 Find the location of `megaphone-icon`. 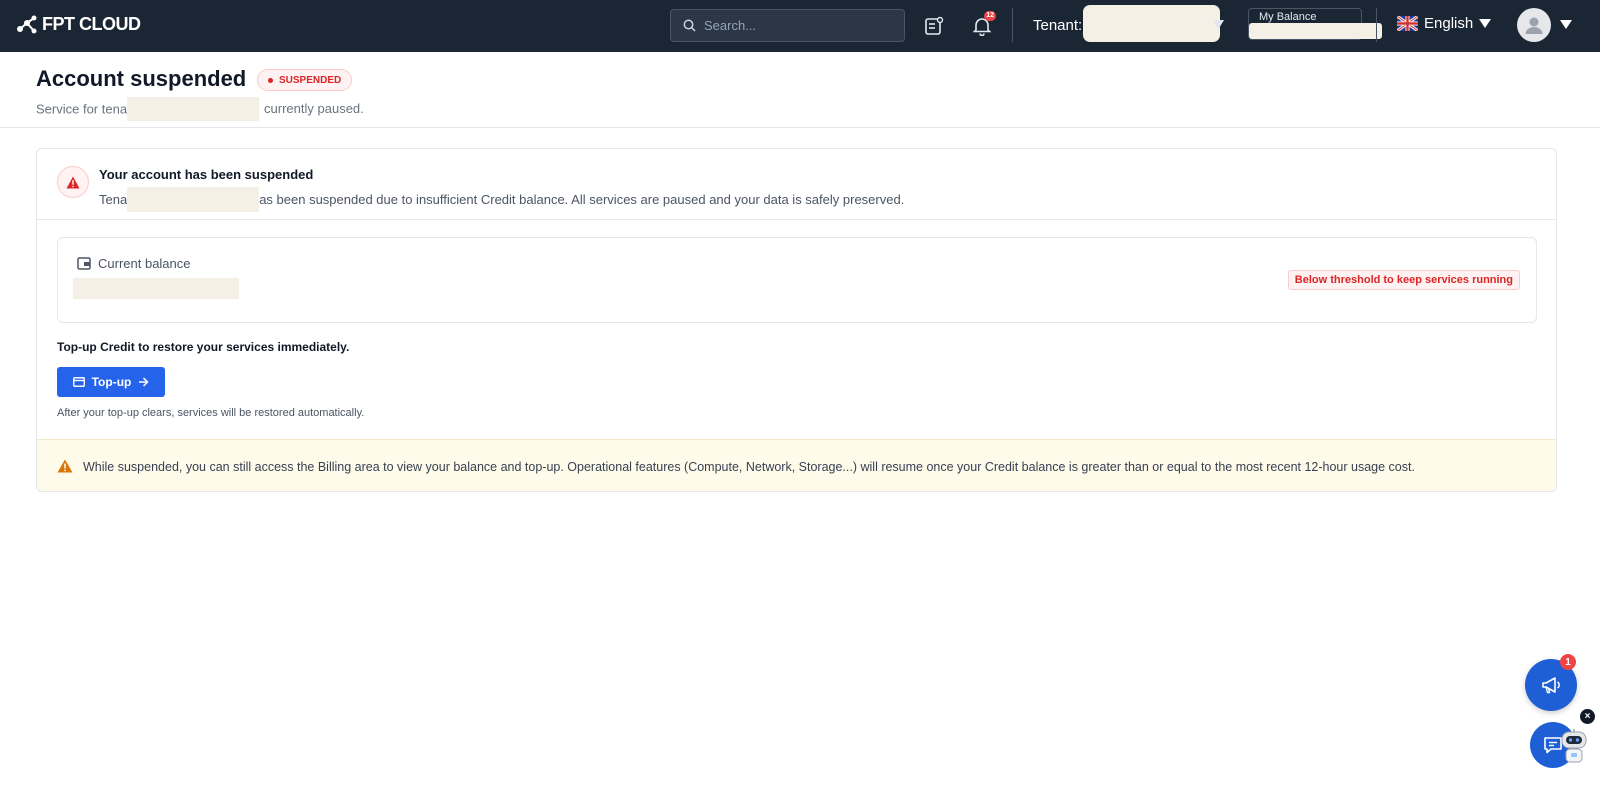

megaphone-icon is located at coordinates (1551, 685).